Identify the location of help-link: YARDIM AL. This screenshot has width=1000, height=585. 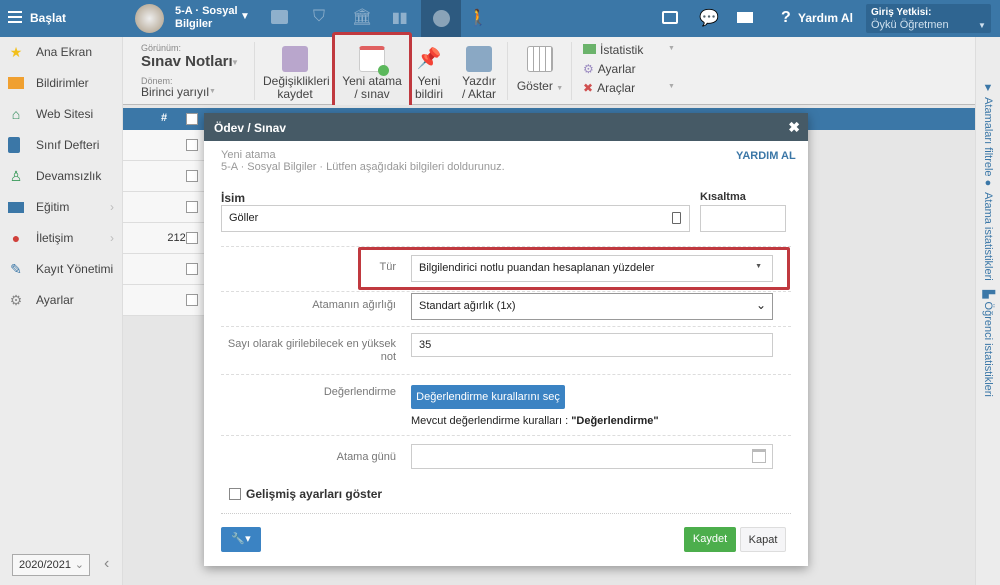
(766, 156).